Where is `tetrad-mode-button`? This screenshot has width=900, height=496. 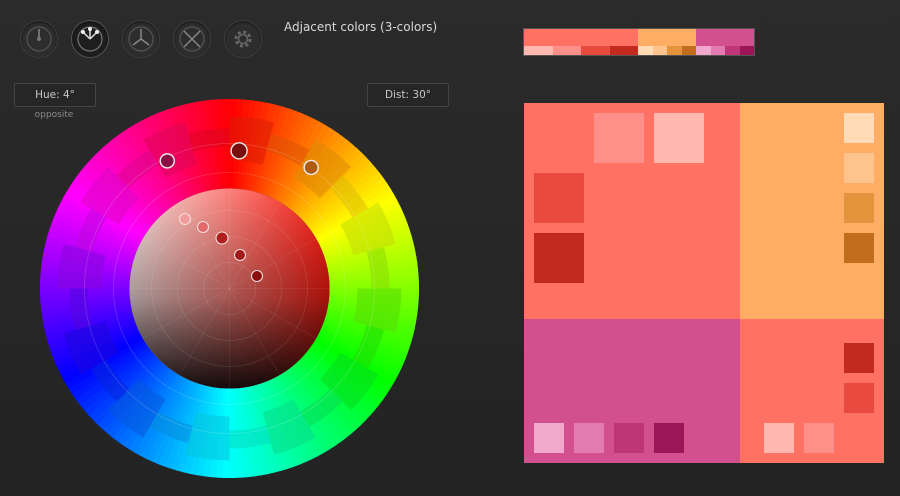 tetrad-mode-button is located at coordinates (192, 39).